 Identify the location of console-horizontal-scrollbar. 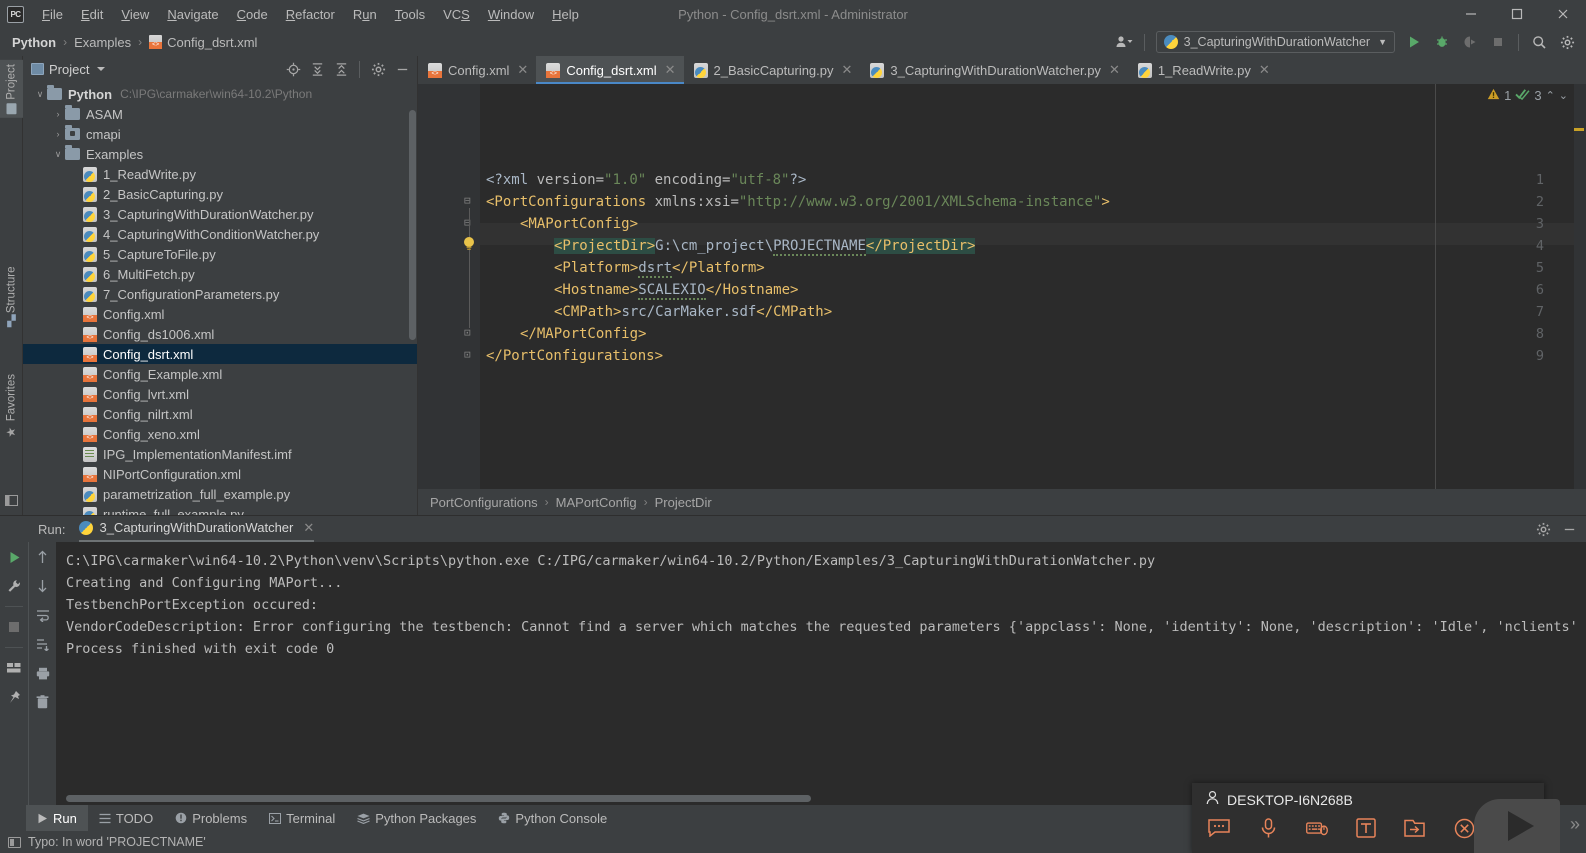
(438, 798).